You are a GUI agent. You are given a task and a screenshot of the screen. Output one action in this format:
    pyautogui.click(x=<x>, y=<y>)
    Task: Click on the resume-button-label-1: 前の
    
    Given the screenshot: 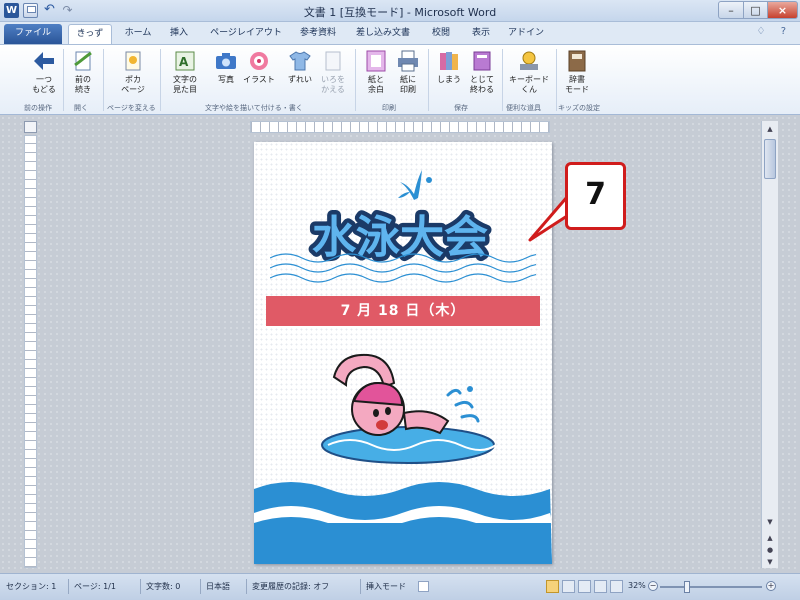 What is the action you would take?
    pyautogui.click(x=83, y=79)
    